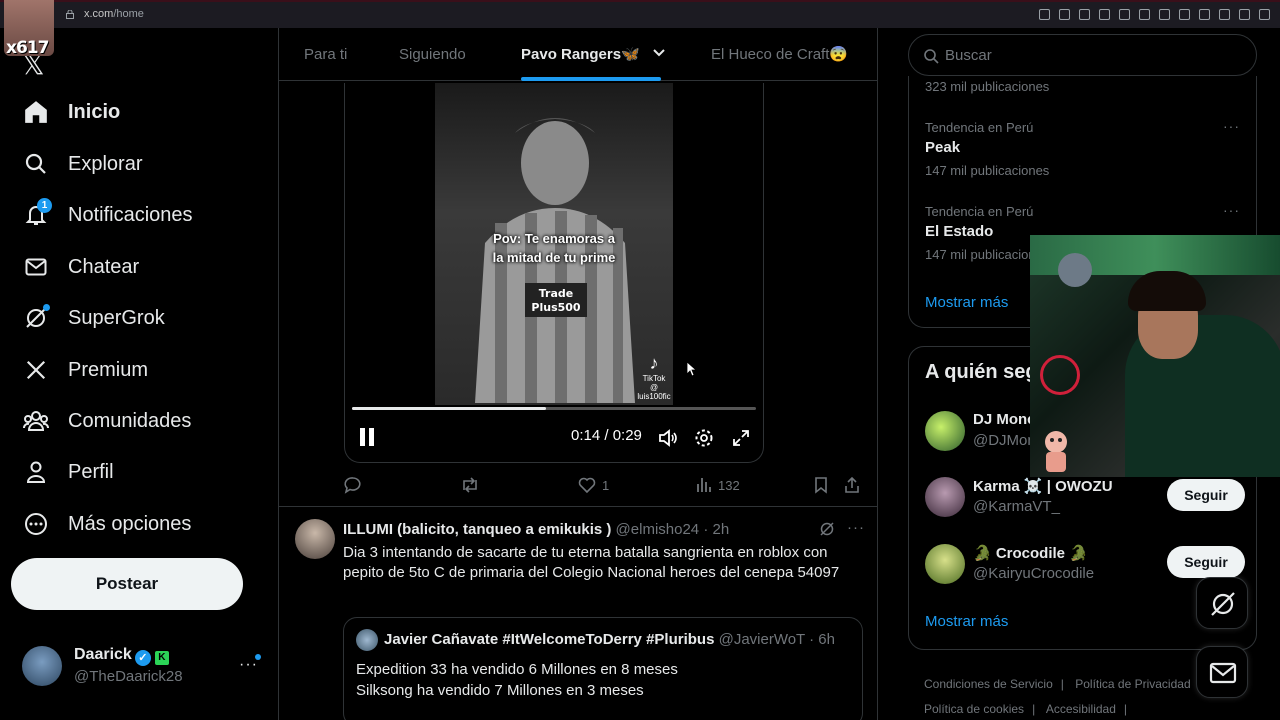 This screenshot has height=720, width=1280. What do you see at coordinates (1124, 14) in the screenshot?
I see `play-ext-icon` at bounding box center [1124, 14].